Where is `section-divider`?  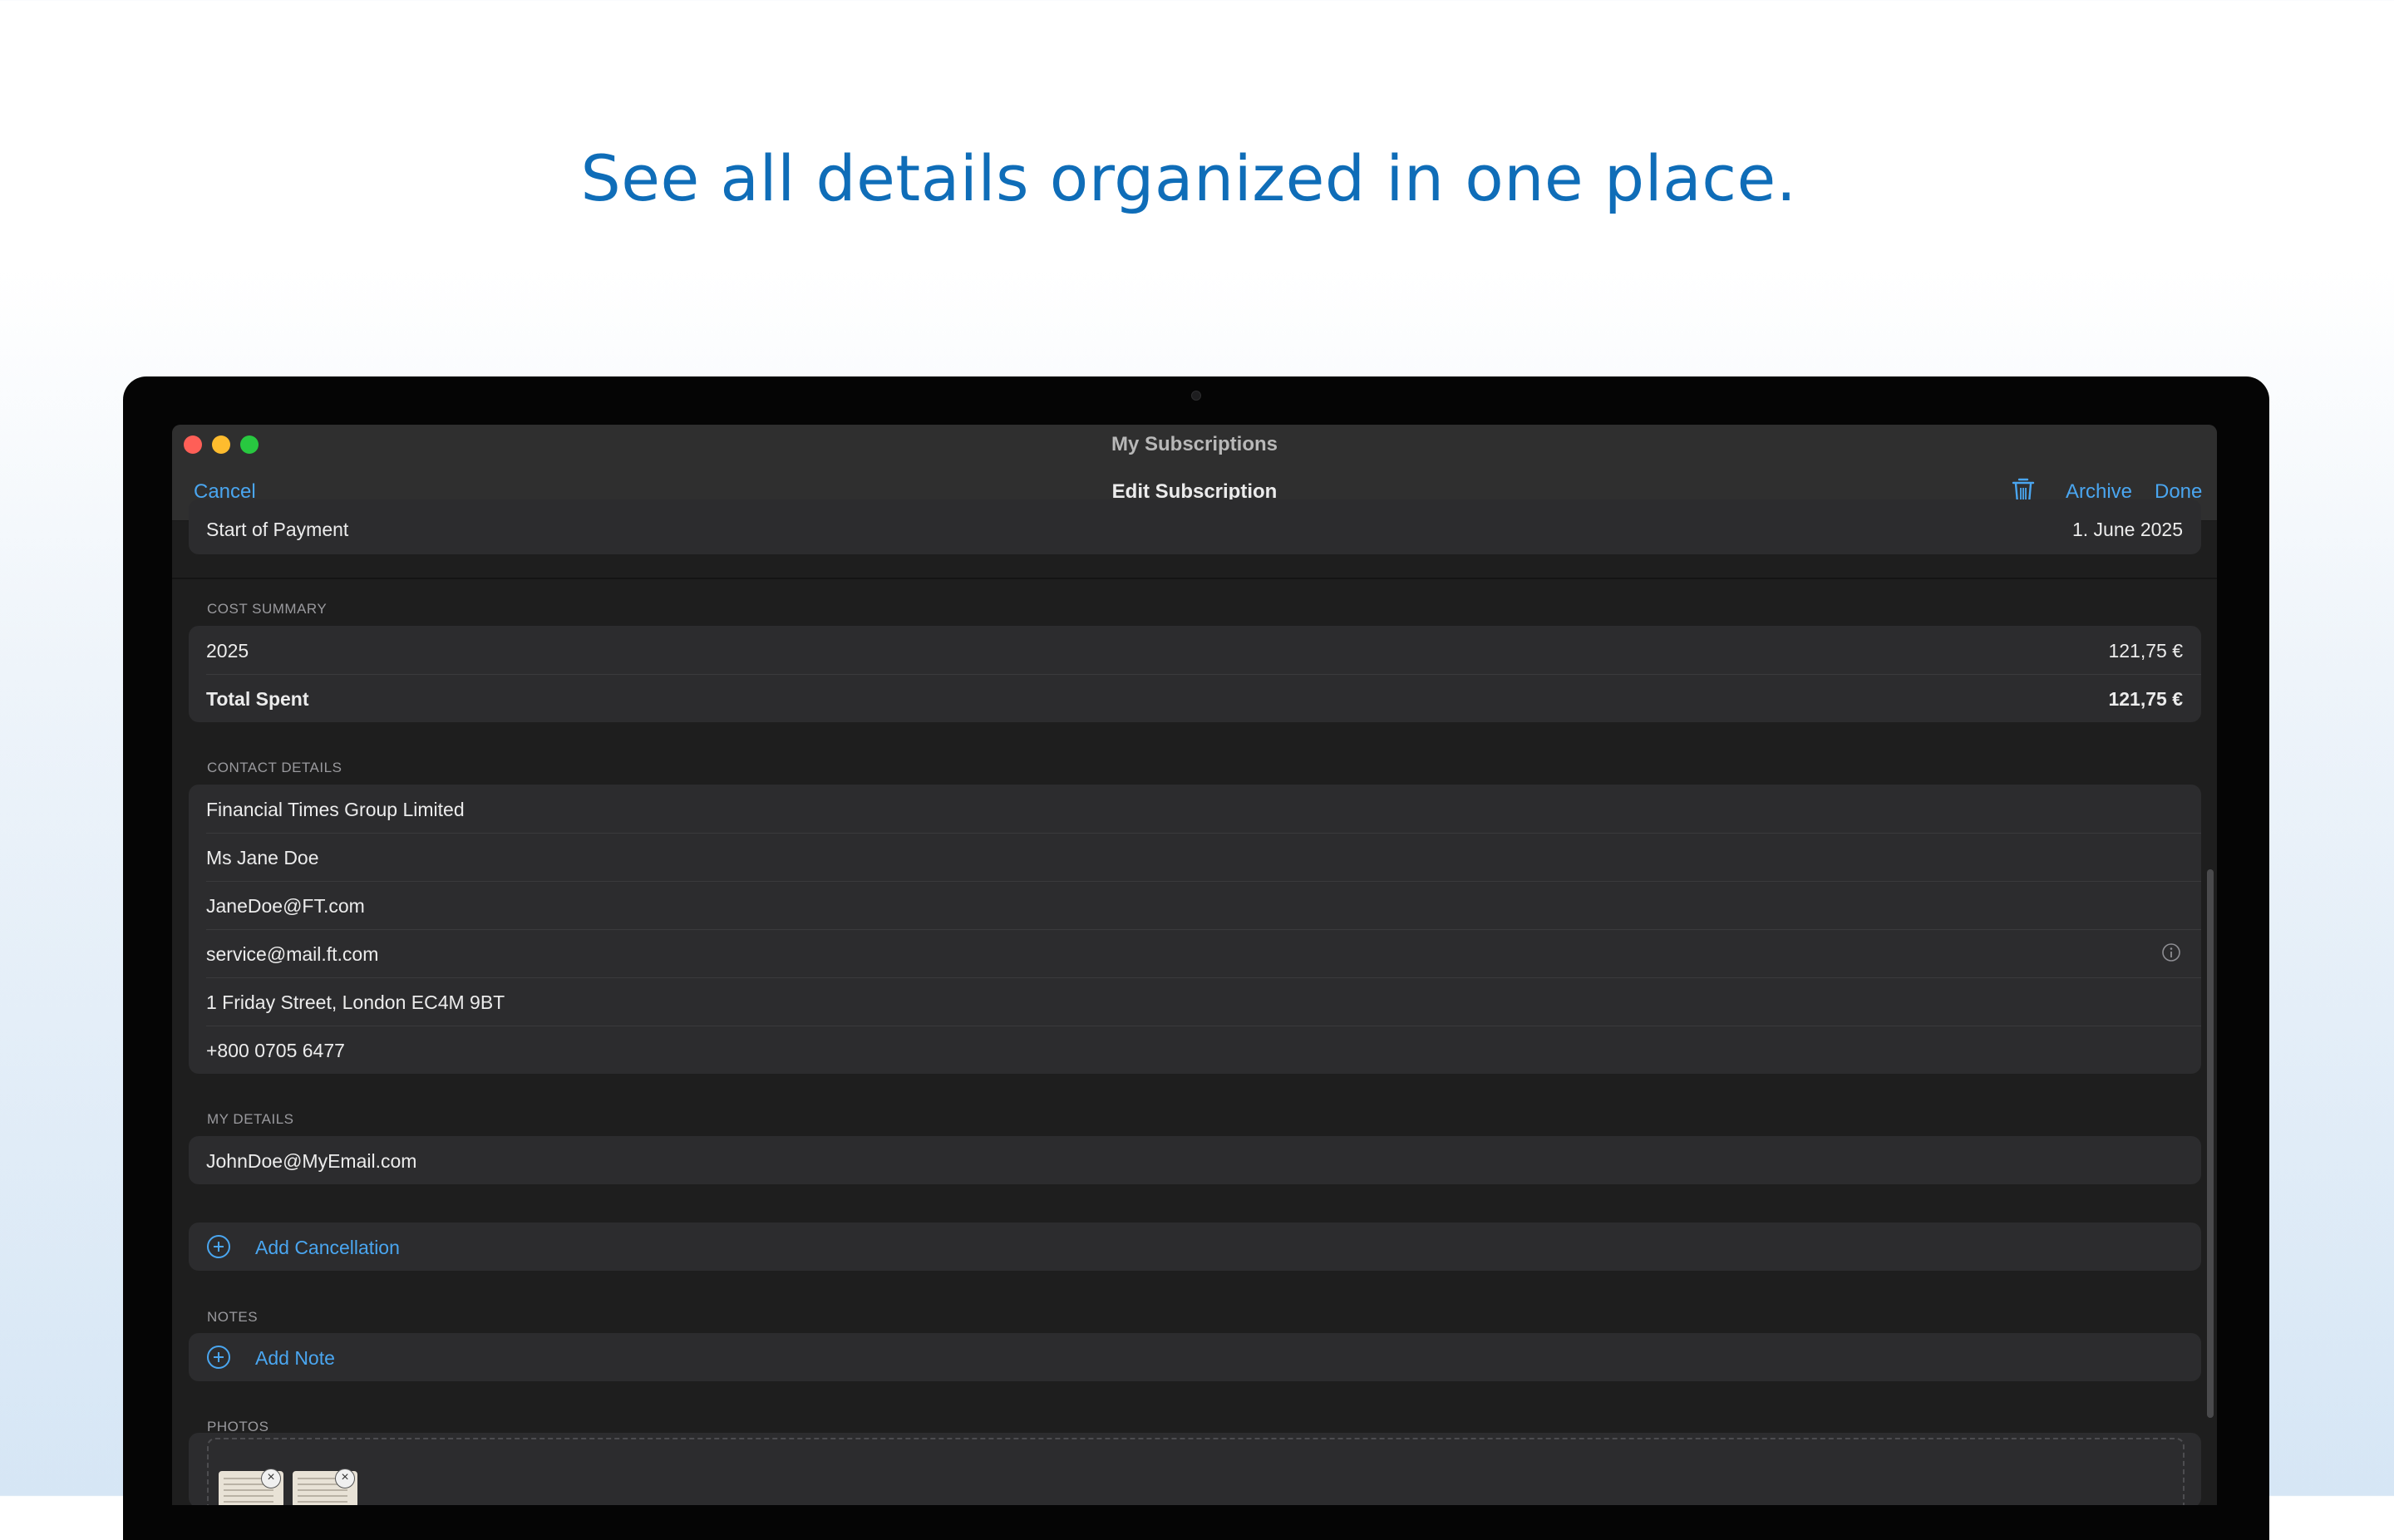 section-divider is located at coordinates (1194, 578).